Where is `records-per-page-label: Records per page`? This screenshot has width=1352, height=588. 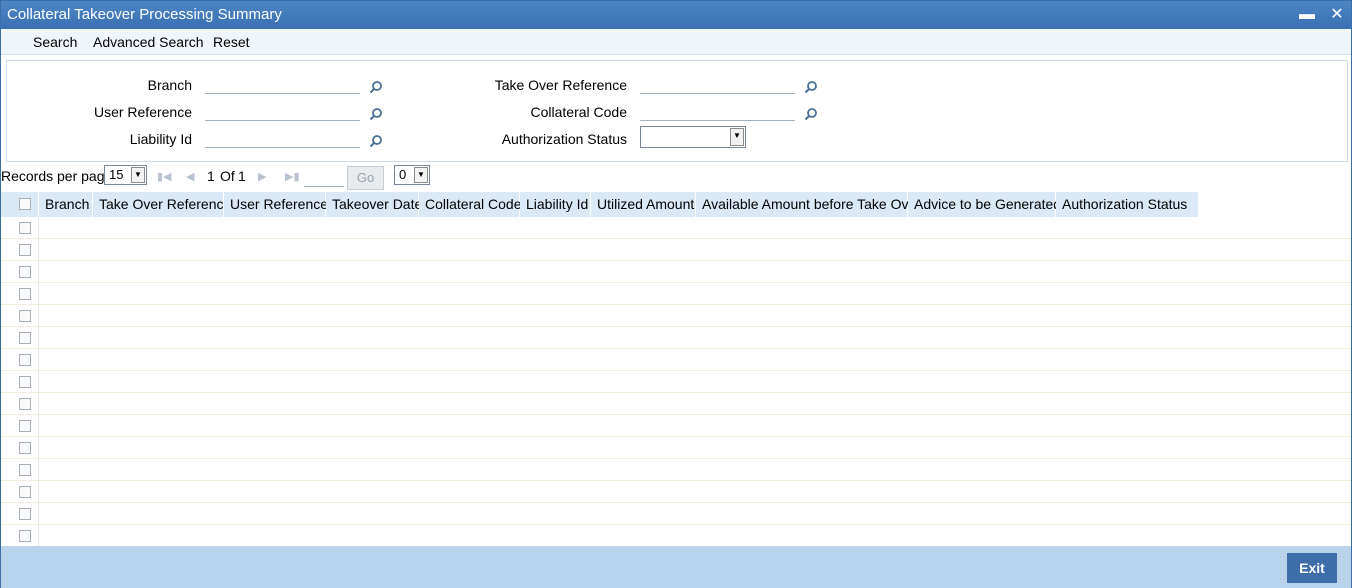
records-per-page-label: Records per page is located at coordinates (57, 176).